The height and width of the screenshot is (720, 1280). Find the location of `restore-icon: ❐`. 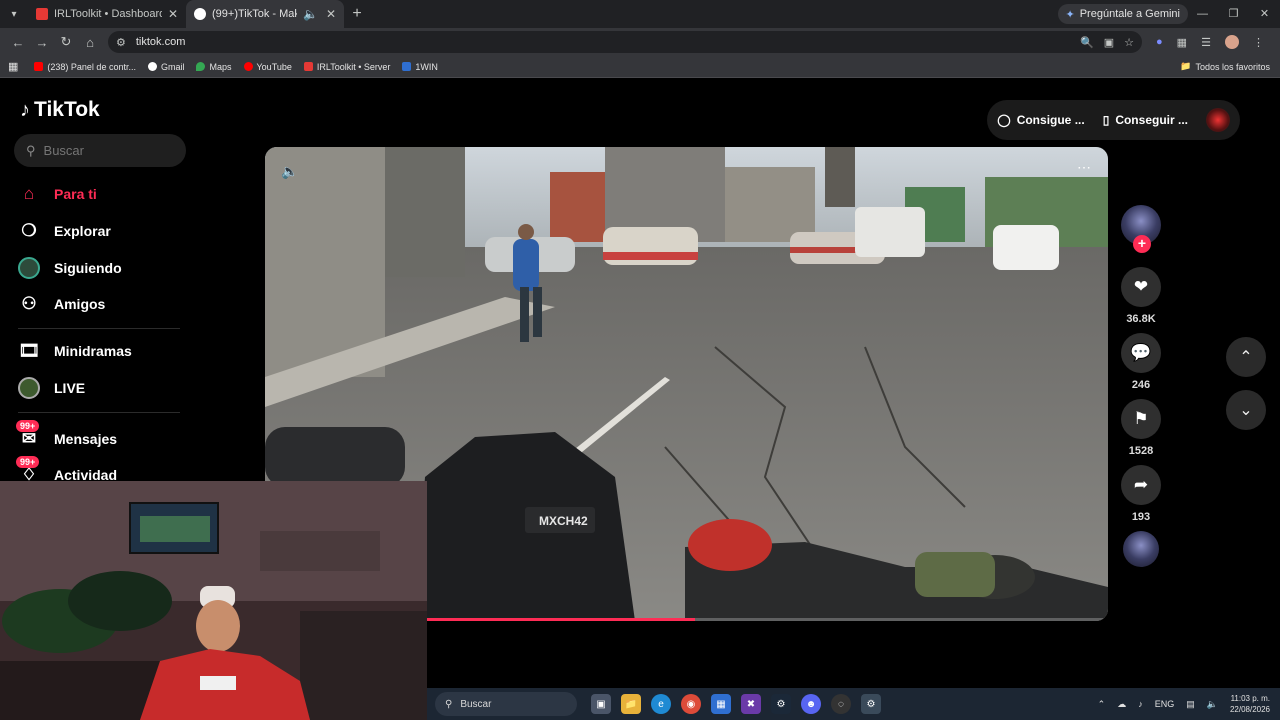

restore-icon: ❐ is located at coordinates (1233, 14).